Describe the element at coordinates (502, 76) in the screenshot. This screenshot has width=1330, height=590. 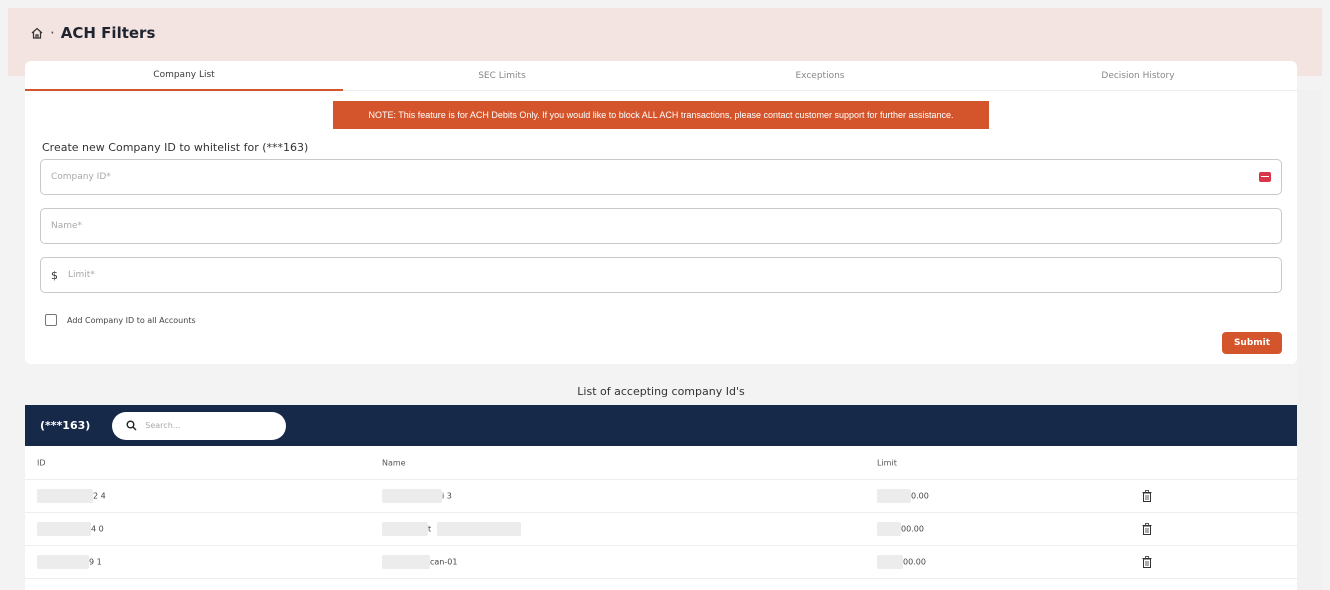
I see `tab-sec-limits: SEC Limits` at that location.